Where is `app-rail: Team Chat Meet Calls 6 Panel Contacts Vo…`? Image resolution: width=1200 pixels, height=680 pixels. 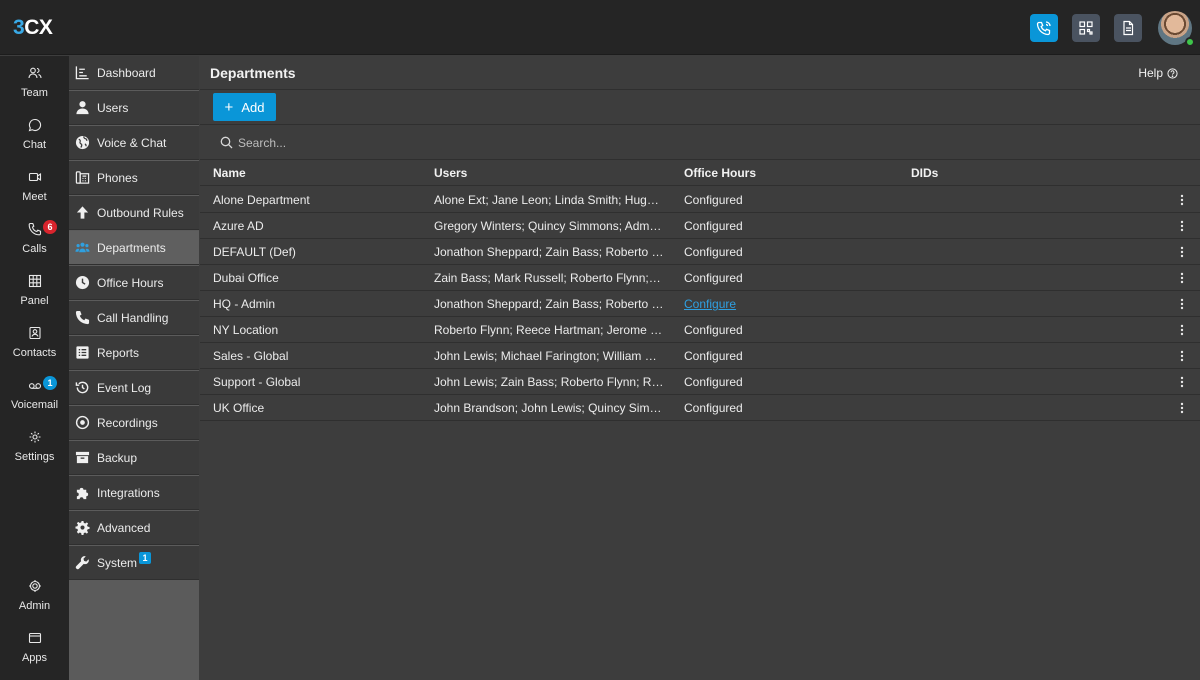
app-rail: Team Chat Meet Calls 6 Panel Contacts Vo… is located at coordinates (34, 368).